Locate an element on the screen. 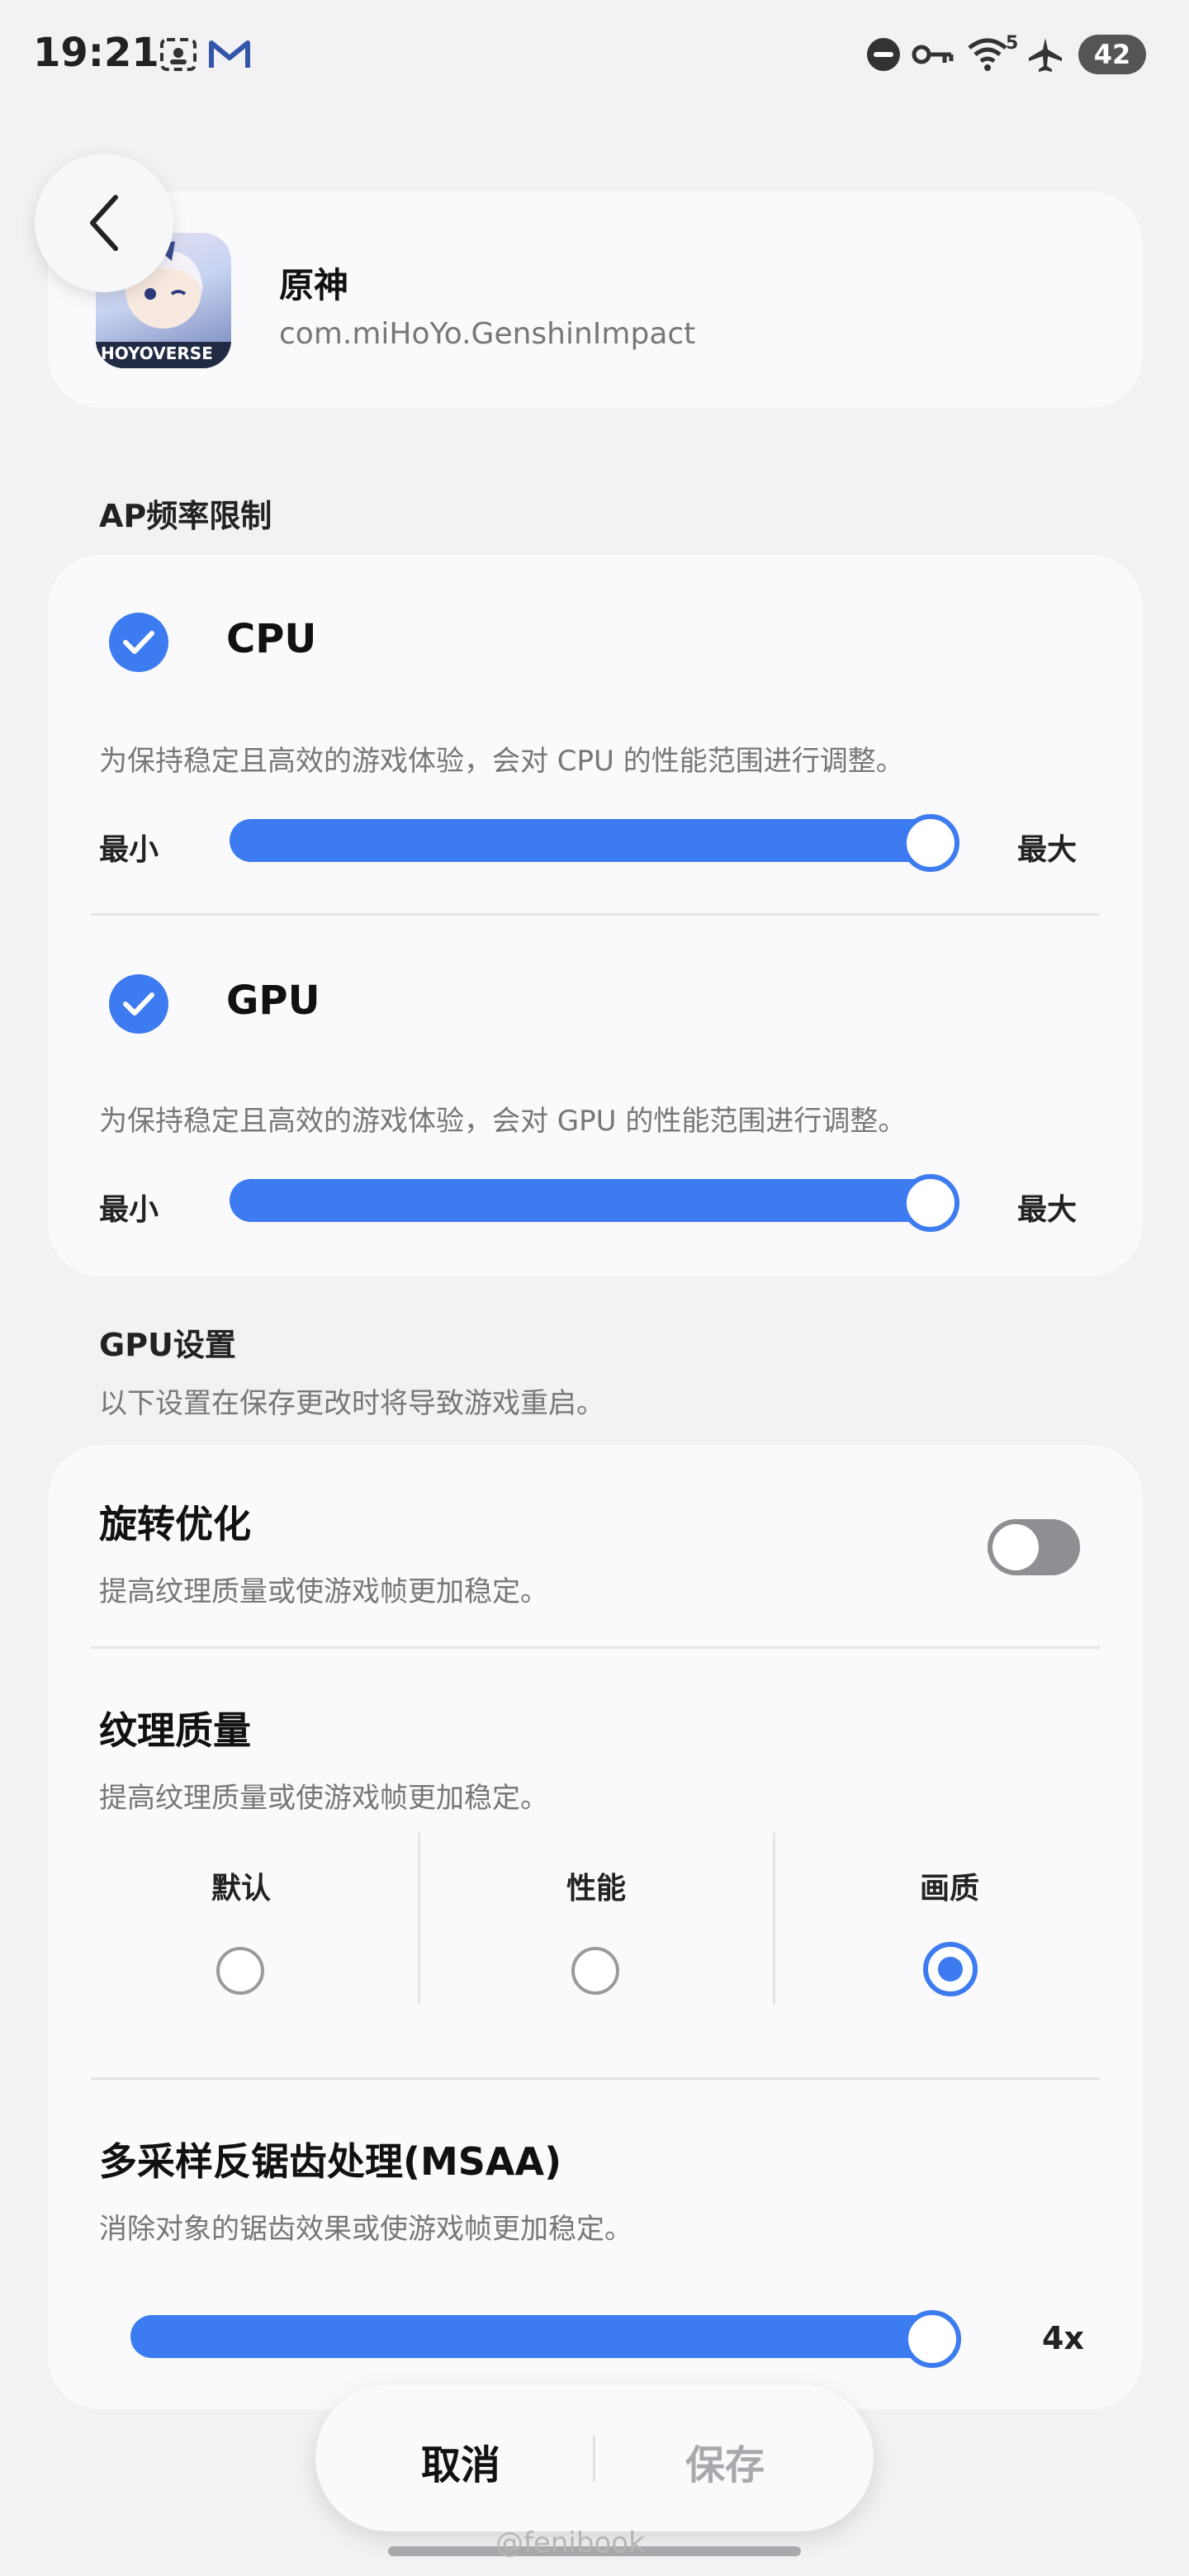 This screenshot has height=2576, width=1189. msaa-description: 消除对象的锯齿效果或使游戏帧更加稳定。 is located at coordinates (365, 2229).